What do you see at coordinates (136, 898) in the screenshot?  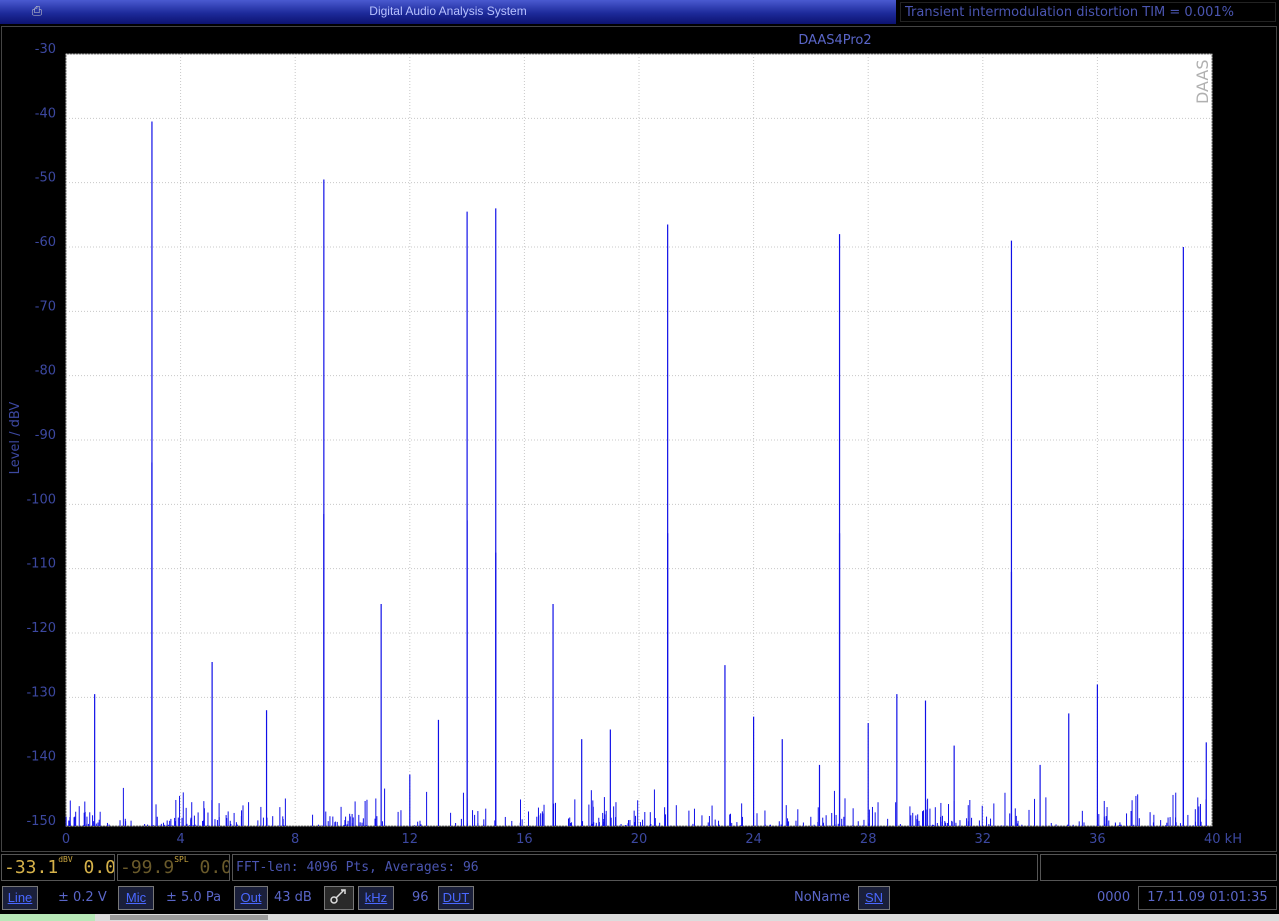 I see `mic-input-button: Mic` at bounding box center [136, 898].